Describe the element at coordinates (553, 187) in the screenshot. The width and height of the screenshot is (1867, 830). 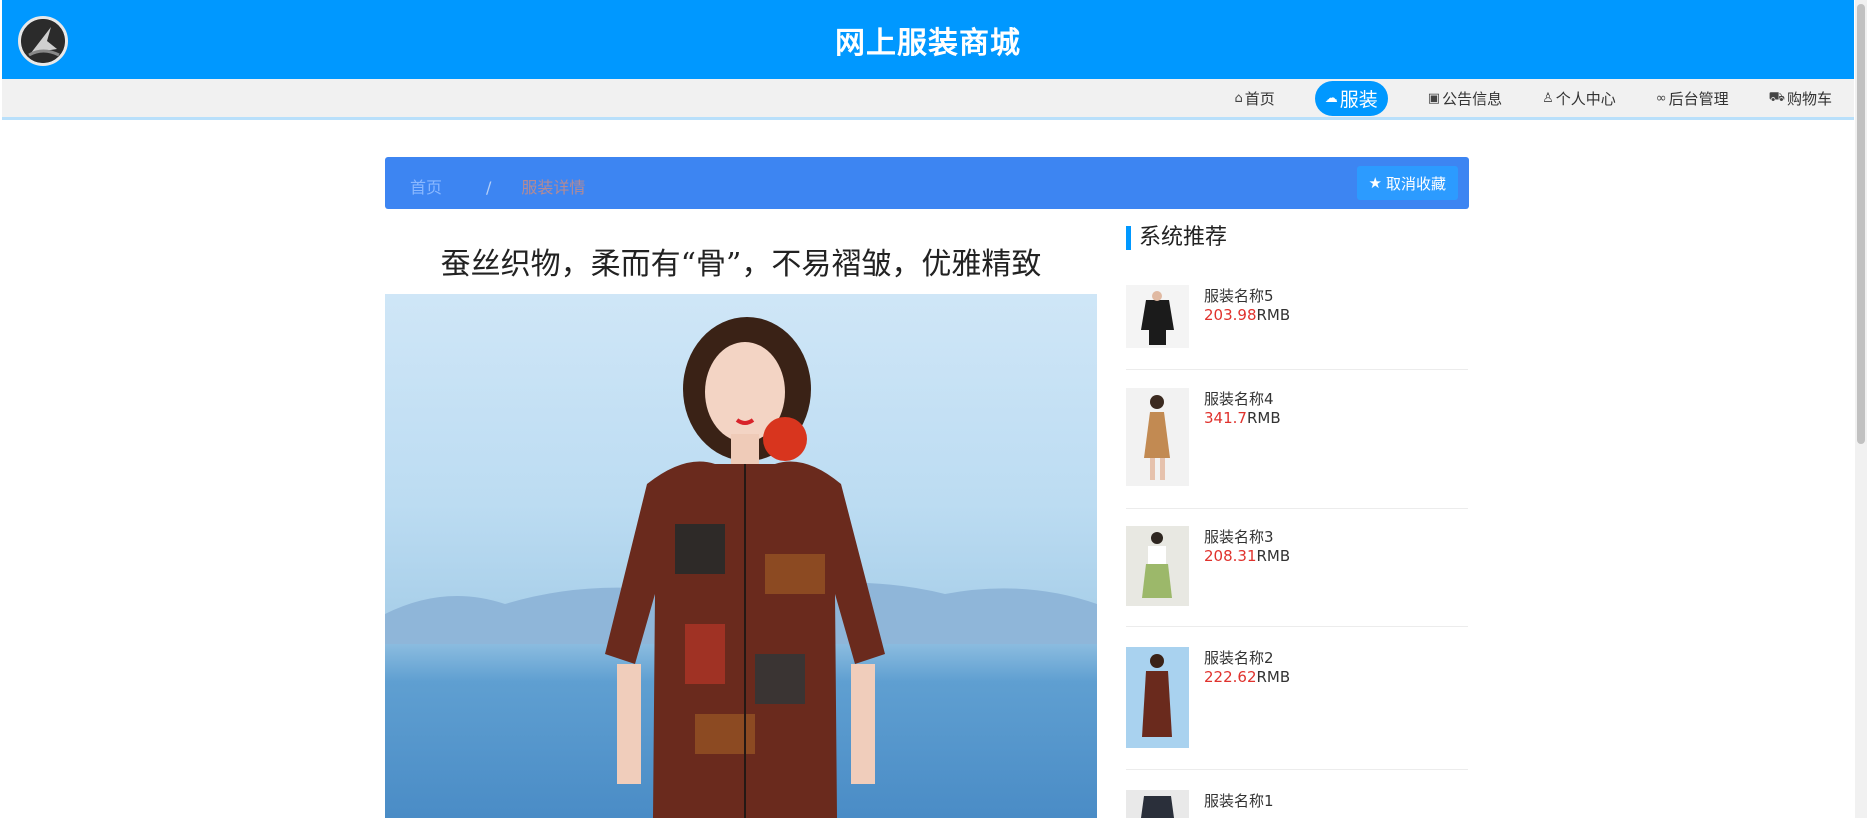
I see `breadcrumb-current: 服装详情` at that location.